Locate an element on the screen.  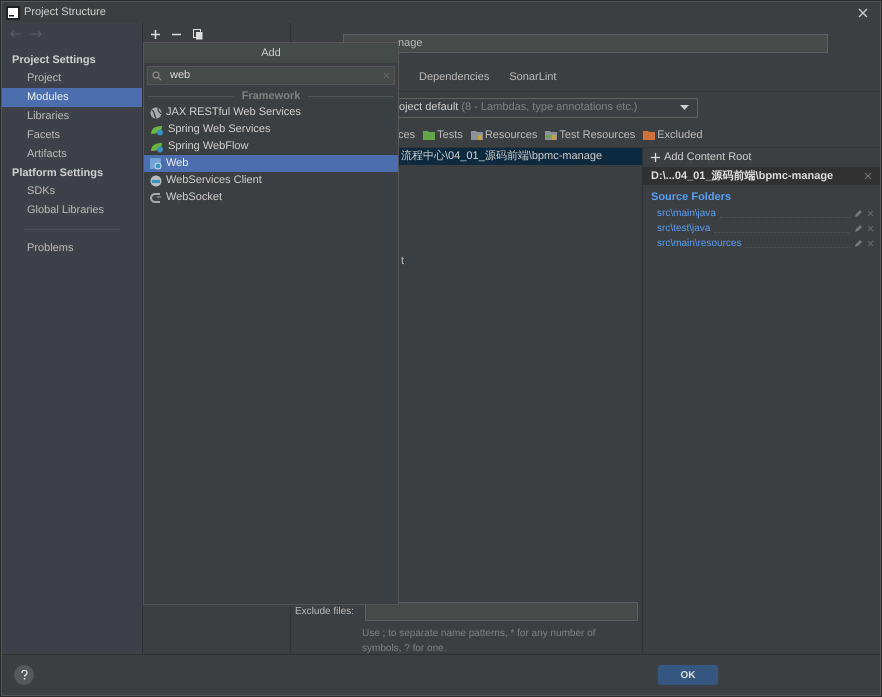
sidebar-item: Problems is located at coordinates (72, 248).